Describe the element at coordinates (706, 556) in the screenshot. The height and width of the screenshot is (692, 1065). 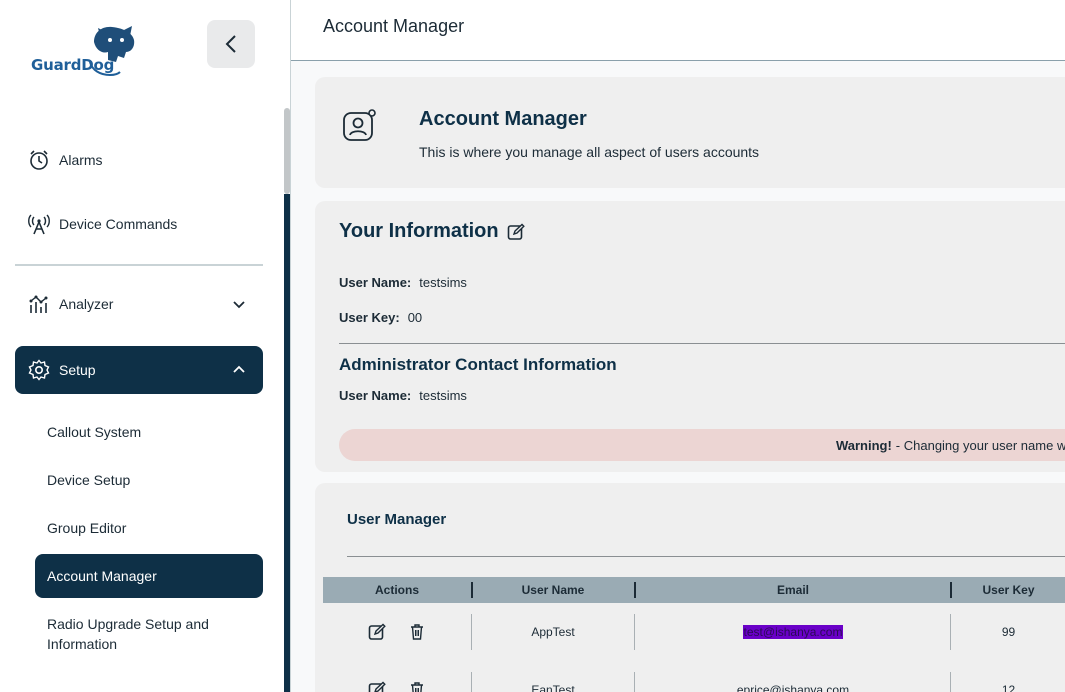
I see `user-manager-divider` at that location.